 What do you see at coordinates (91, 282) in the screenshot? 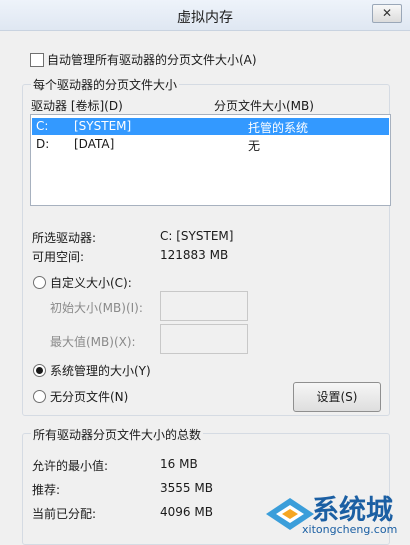
I see `custom-size-label: 自定义大小(C):` at bounding box center [91, 282].